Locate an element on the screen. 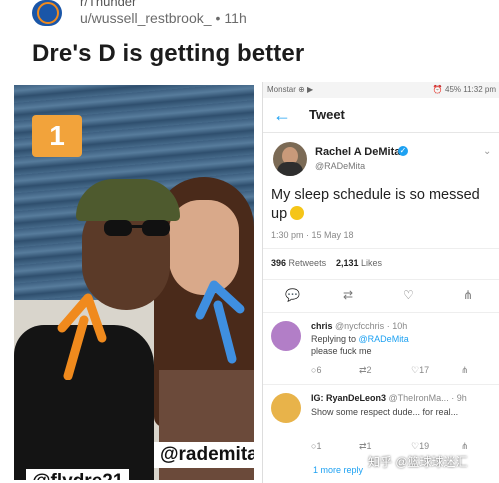 The width and height of the screenshot is (499, 483). replying-to: Replying to @RADeMita is located at coordinates (360, 339).